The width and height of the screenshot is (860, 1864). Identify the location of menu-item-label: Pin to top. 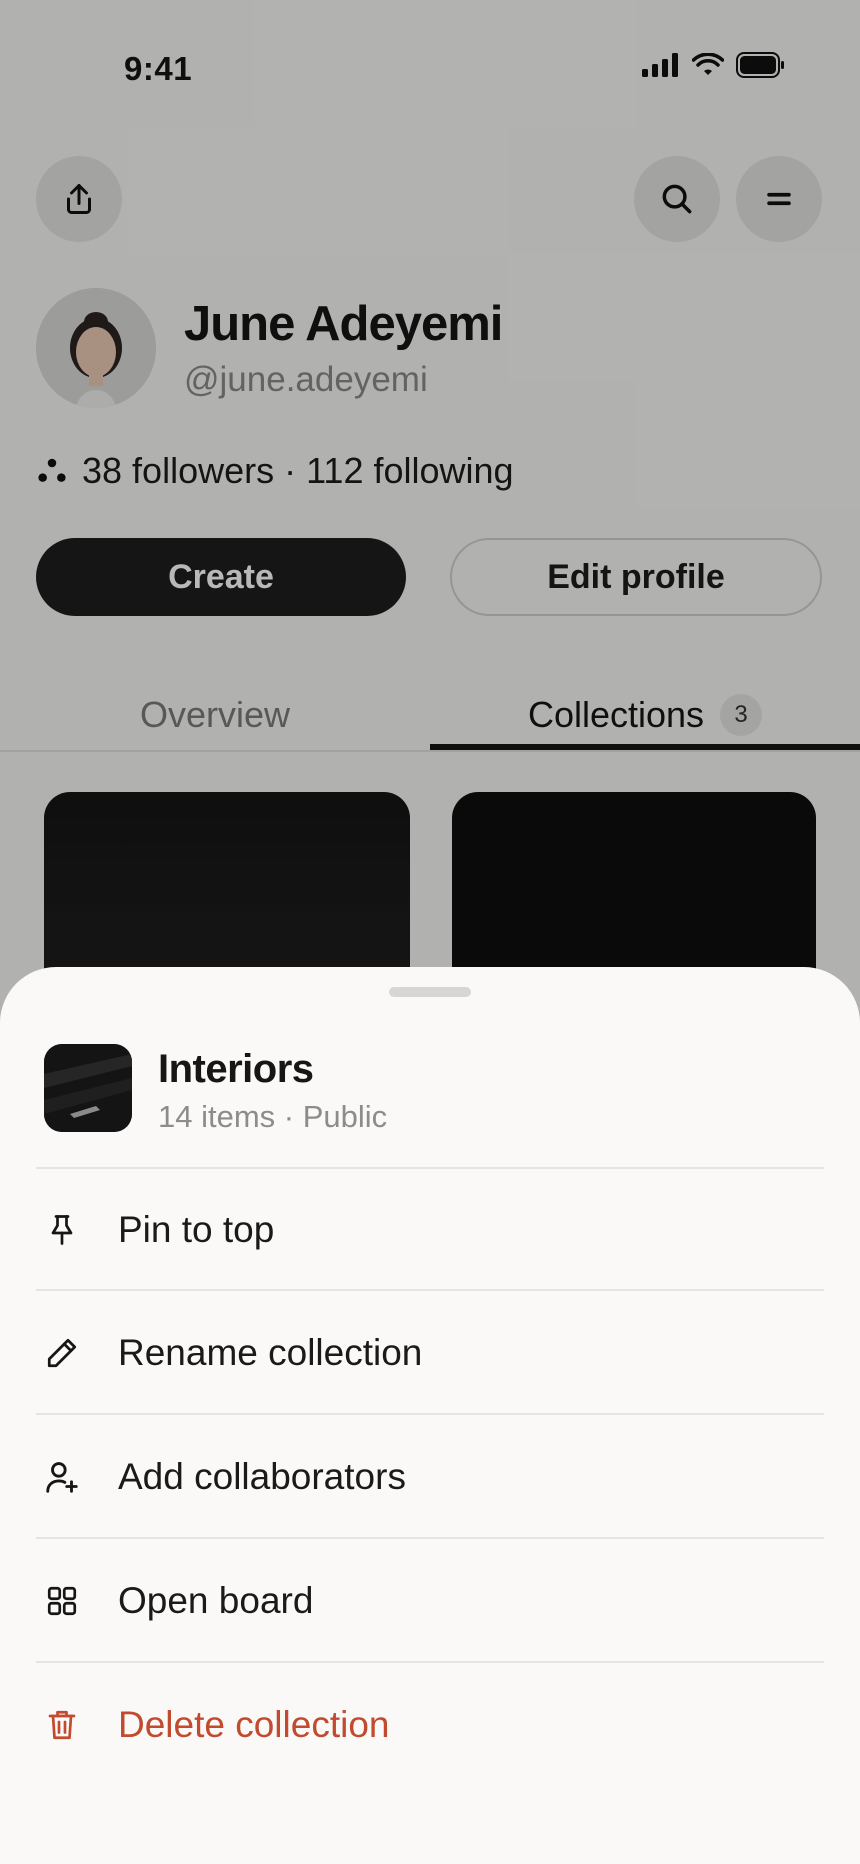
(196, 1229).